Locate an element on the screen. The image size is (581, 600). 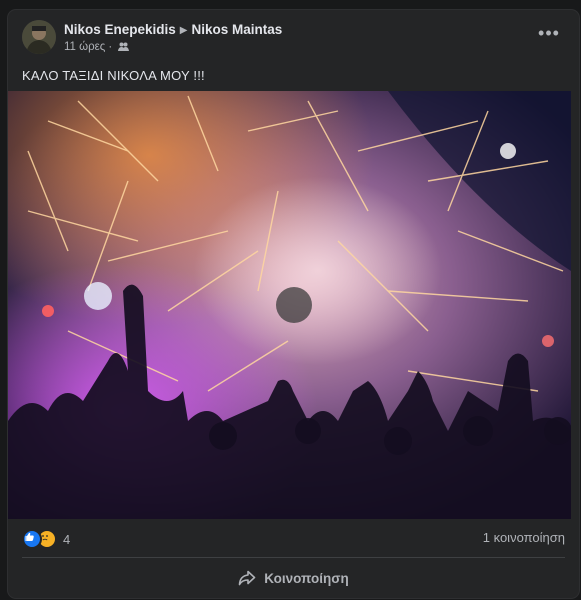
author-name: Nikos Enepekidis is located at coordinates (120, 29).